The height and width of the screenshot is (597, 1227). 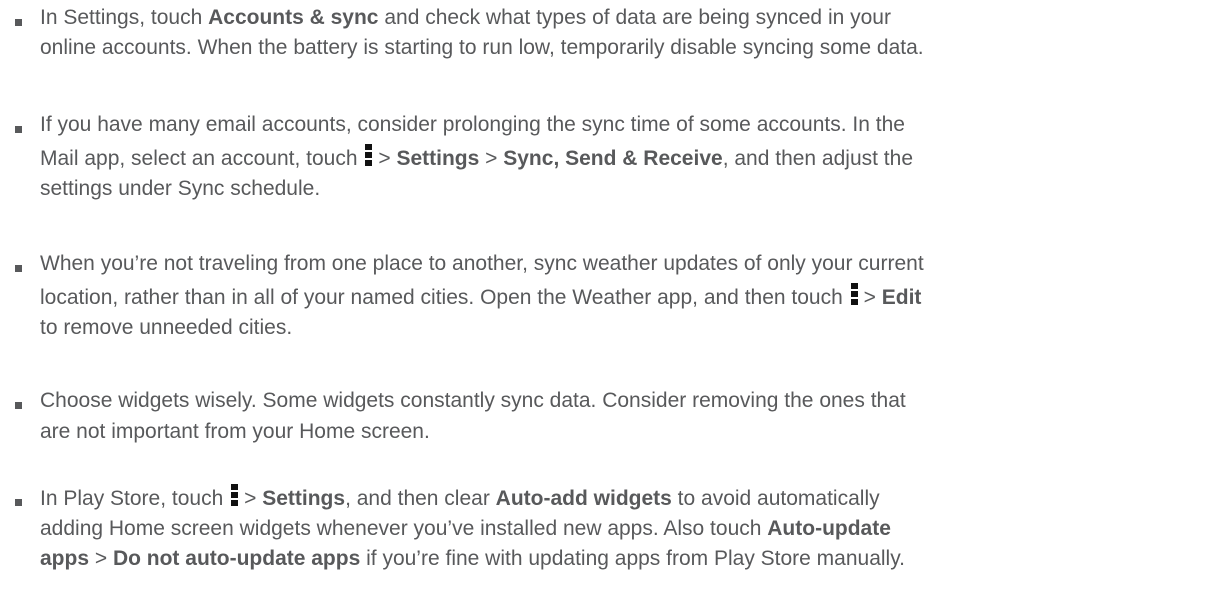 What do you see at coordinates (901, 297) in the screenshot?
I see `edit-label: Edit` at bounding box center [901, 297].